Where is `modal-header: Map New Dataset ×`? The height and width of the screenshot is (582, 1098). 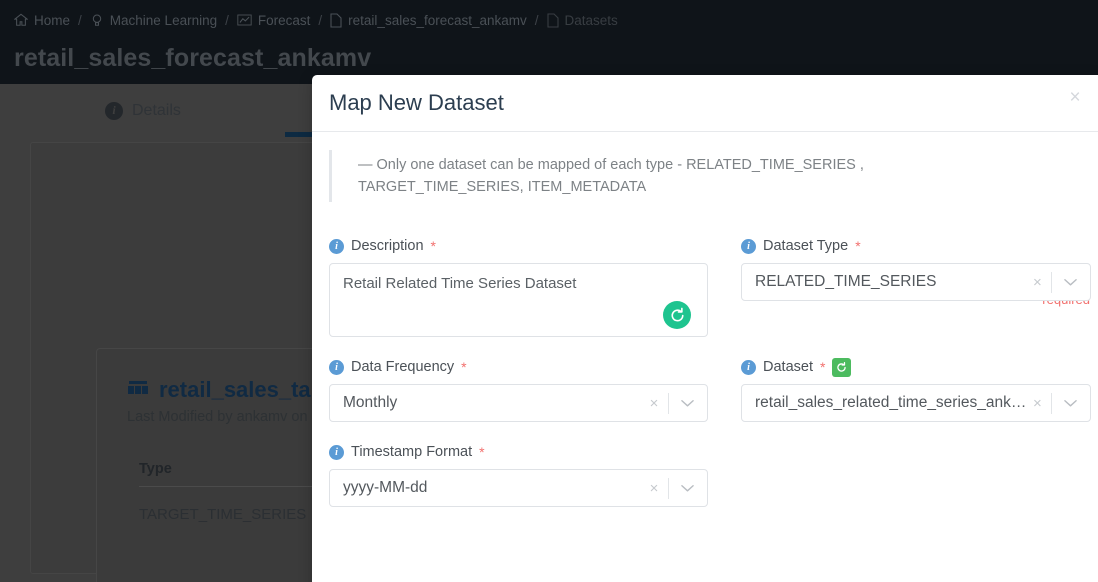
modal-header: Map New Dataset × is located at coordinates (705, 103).